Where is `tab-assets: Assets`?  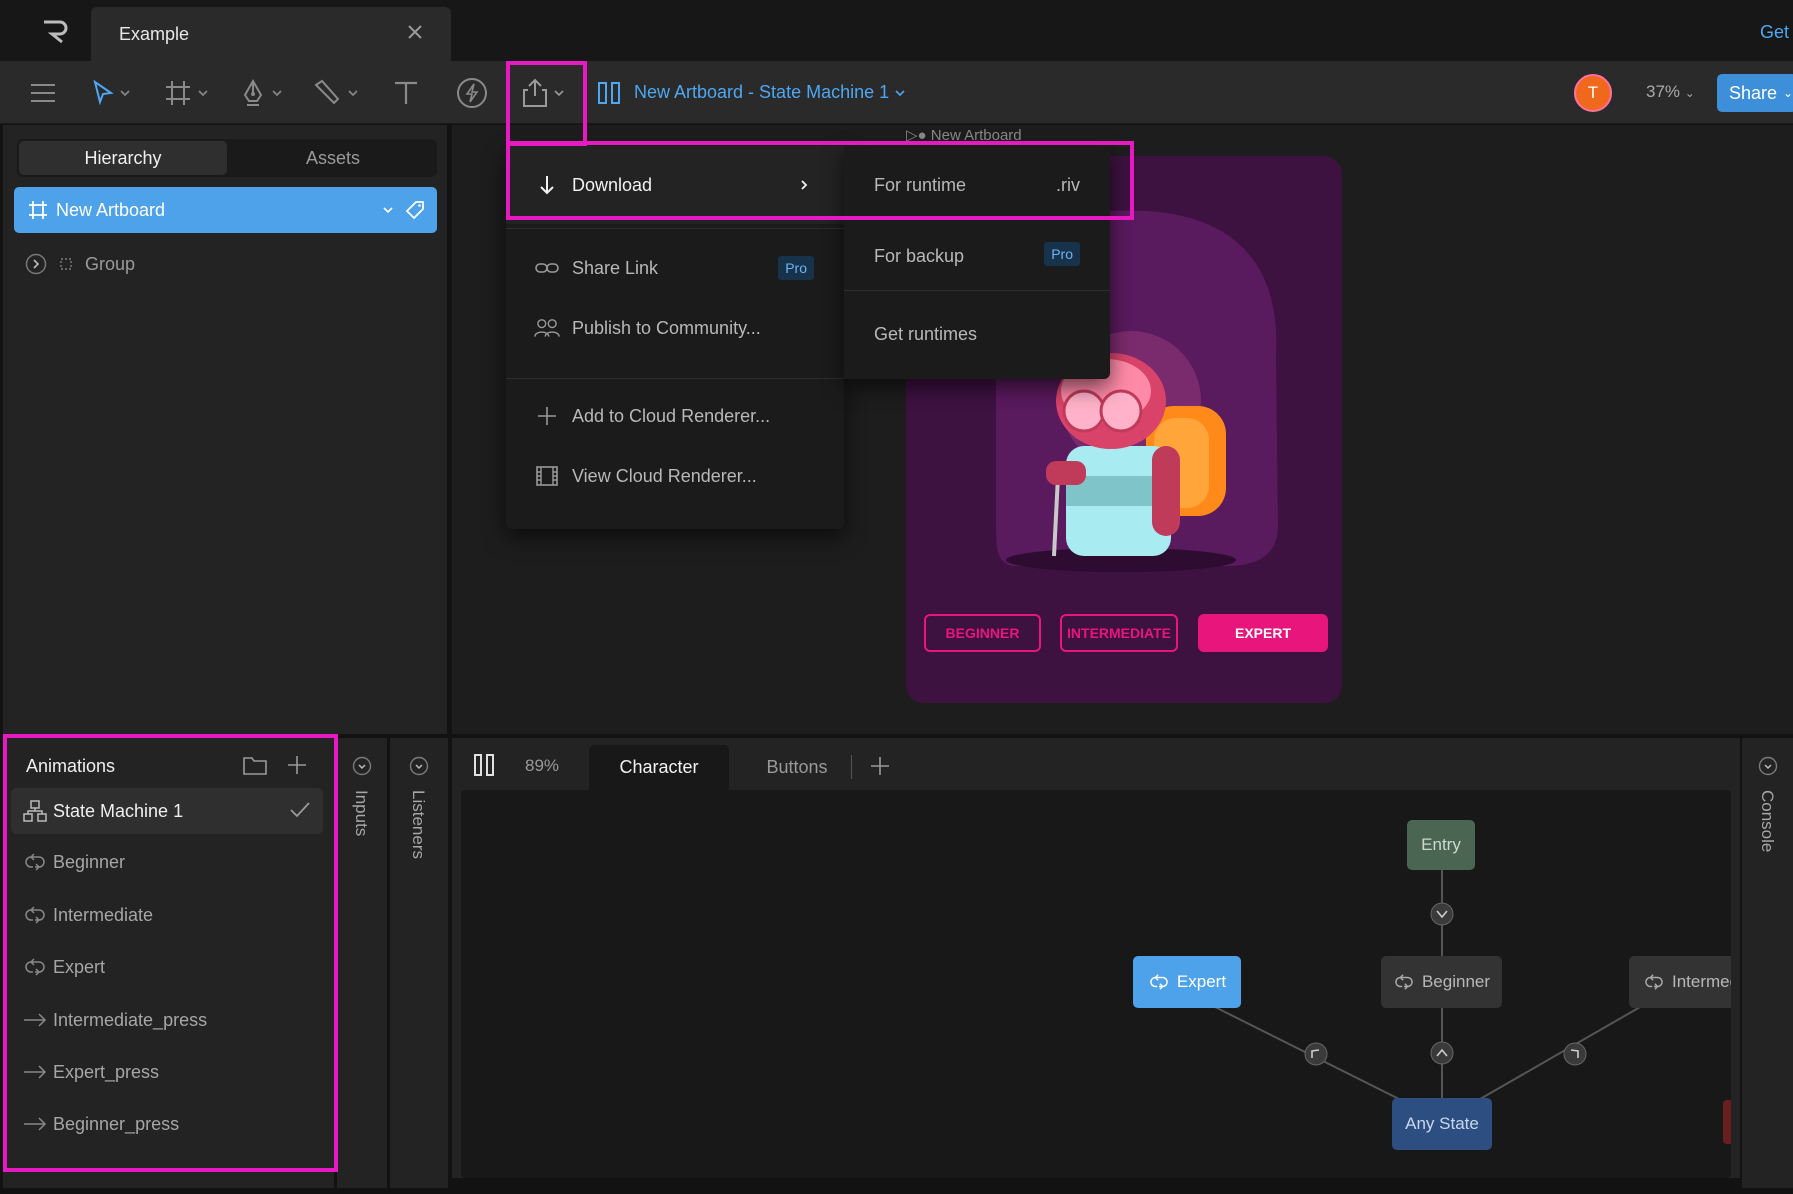 tab-assets: Assets is located at coordinates (333, 158).